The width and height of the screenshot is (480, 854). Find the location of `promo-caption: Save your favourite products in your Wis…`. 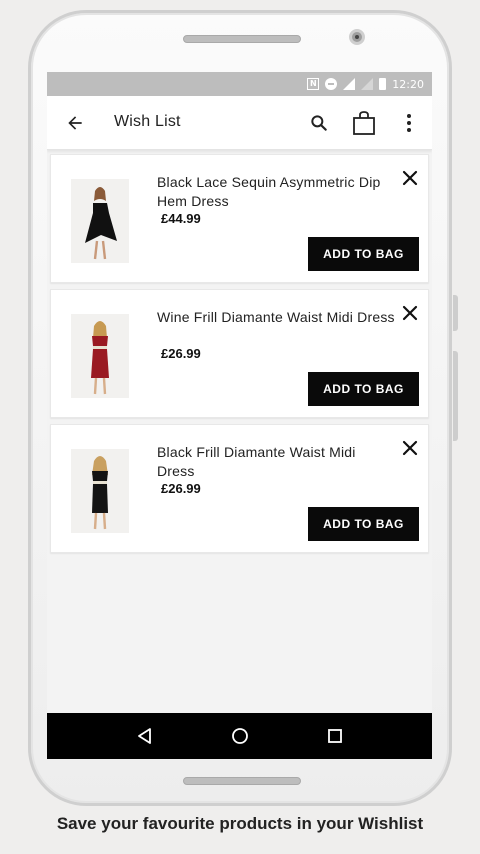

promo-caption: Save your favourite products in your Wis… is located at coordinates (240, 823).